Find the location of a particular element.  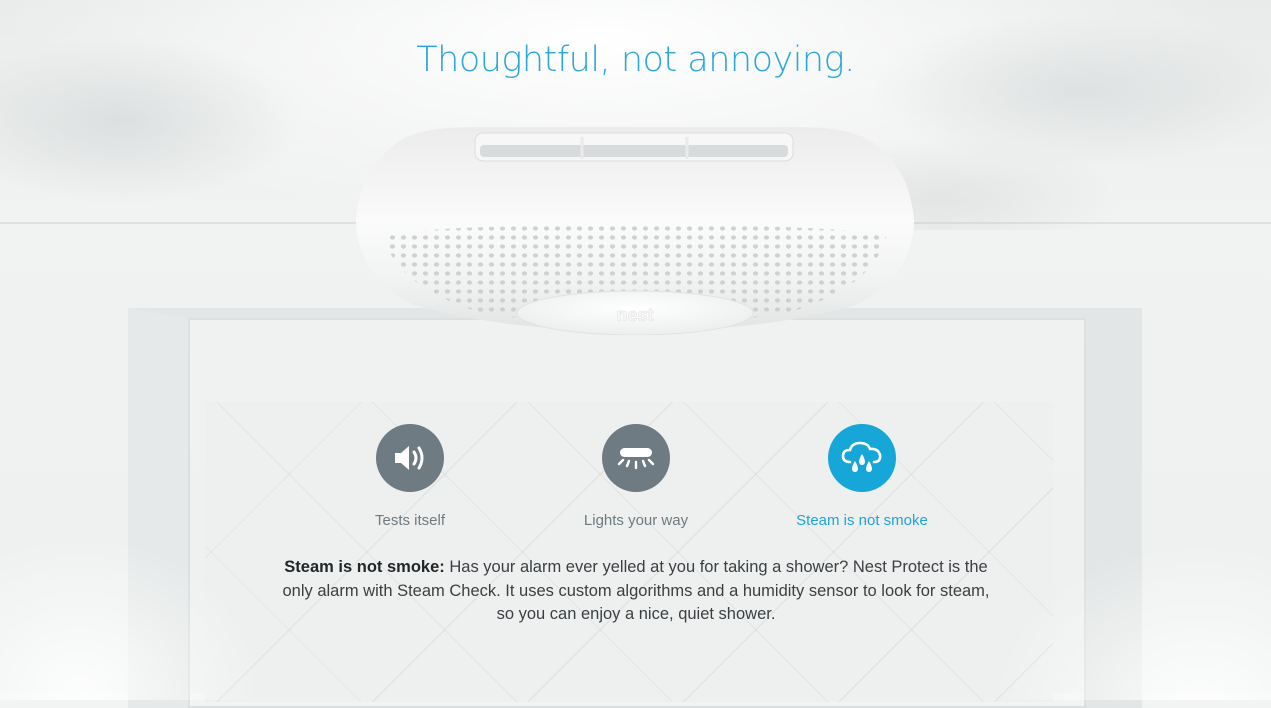

feature-label-lights-your-way: Lights your way is located at coordinates (636, 520).